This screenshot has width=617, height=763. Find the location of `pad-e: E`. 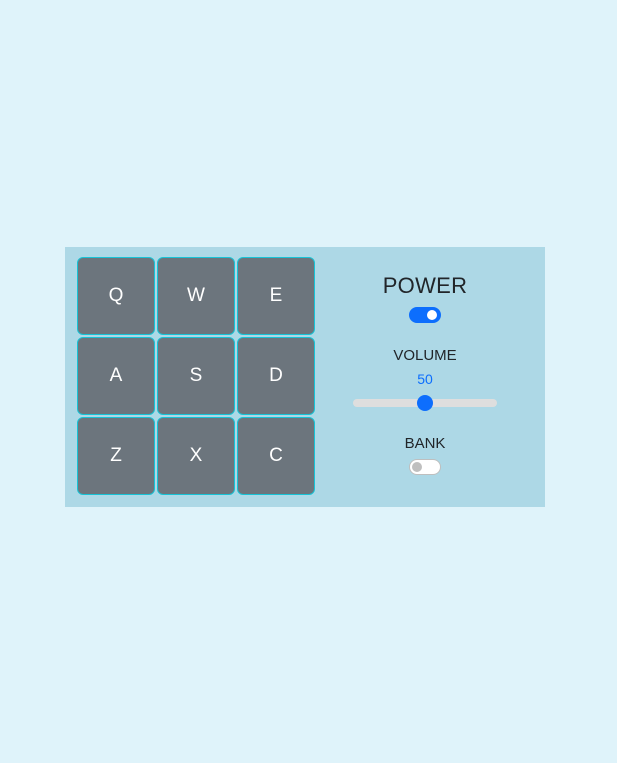

pad-e: E is located at coordinates (276, 296).